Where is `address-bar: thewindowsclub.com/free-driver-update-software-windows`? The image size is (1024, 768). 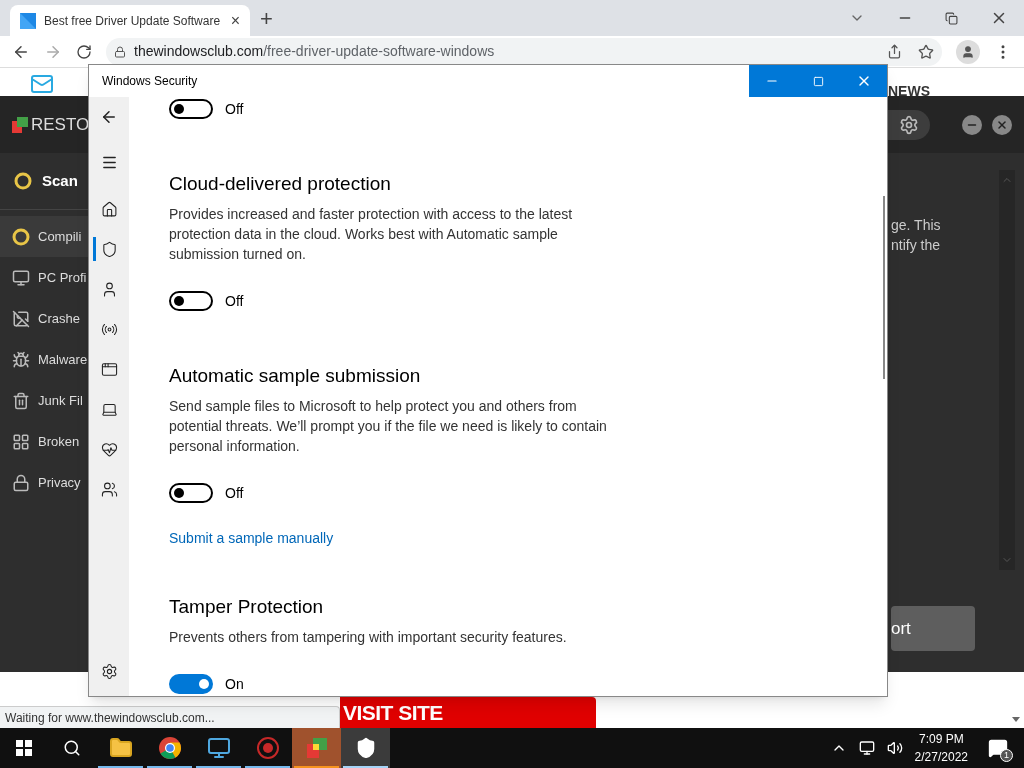 address-bar: thewindowsclub.com/free-driver-update-software-windows is located at coordinates (524, 51).